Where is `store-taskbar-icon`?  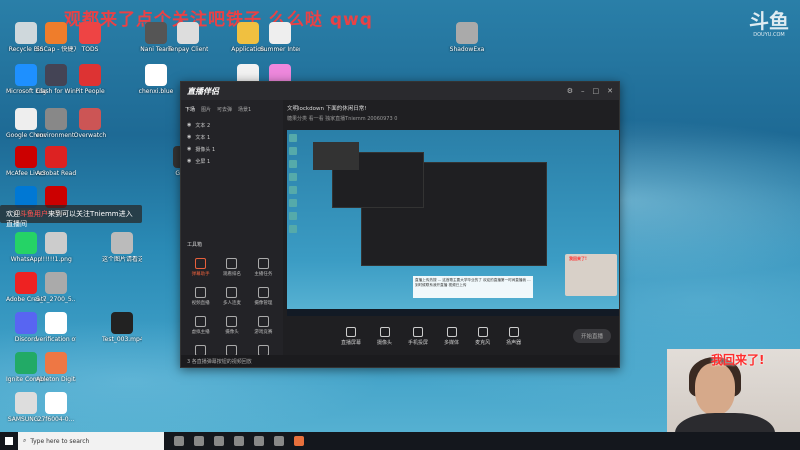 store-taskbar-icon is located at coordinates (259, 441).